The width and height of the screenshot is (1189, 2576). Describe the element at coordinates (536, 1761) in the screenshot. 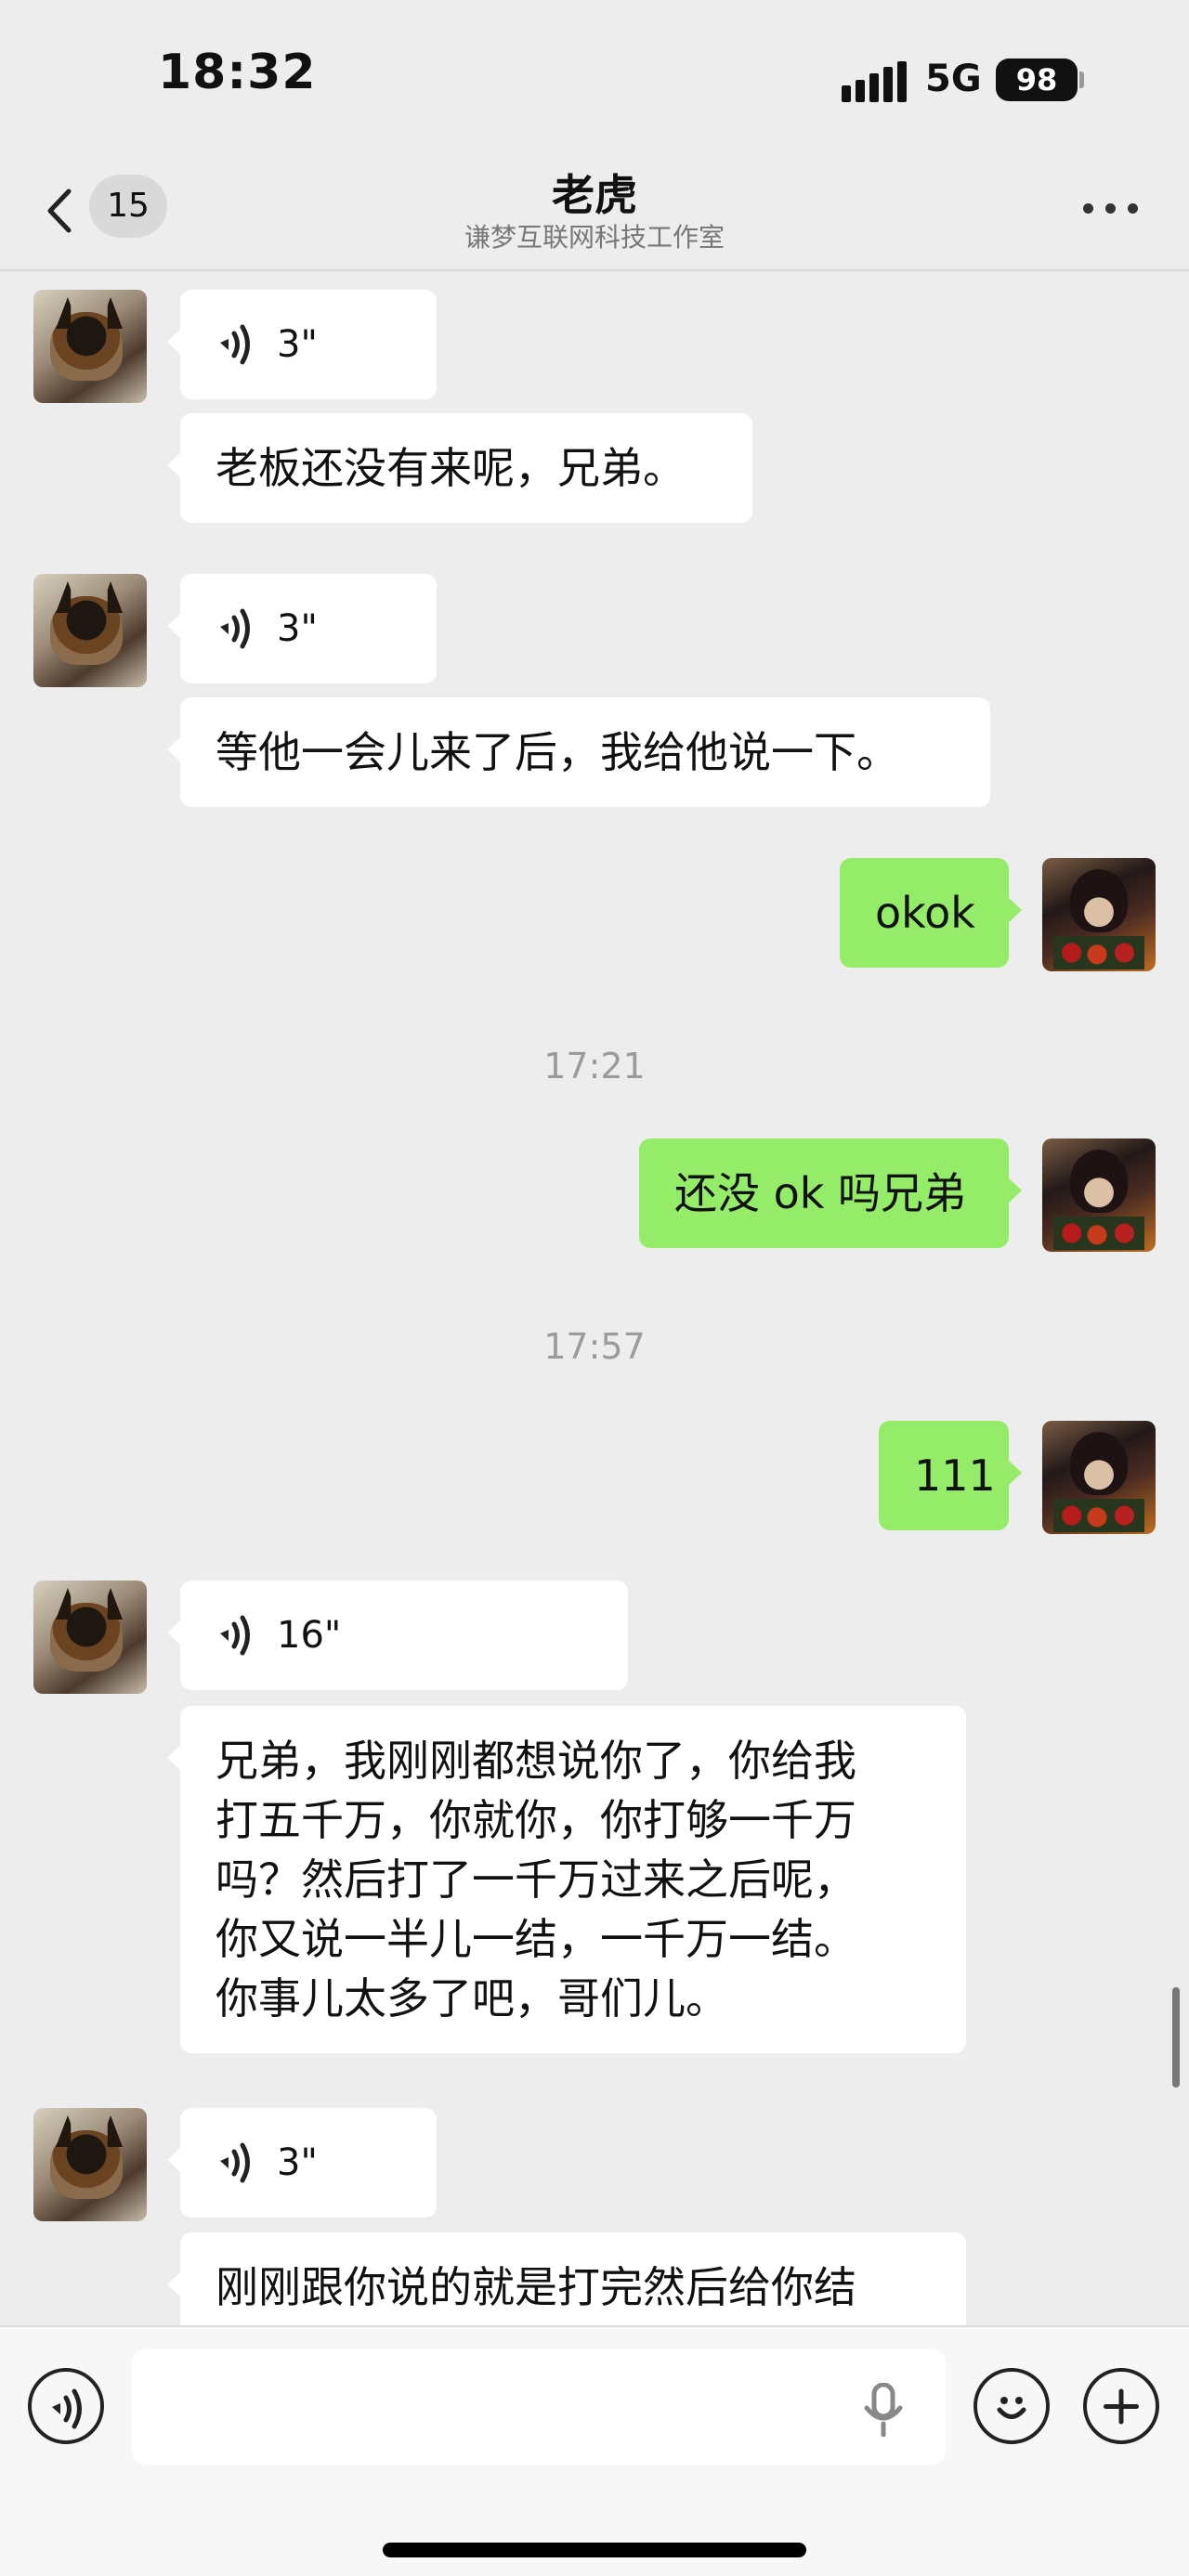

I see `message-line: 兄弟，我刚刚都想说你了，你给我` at that location.